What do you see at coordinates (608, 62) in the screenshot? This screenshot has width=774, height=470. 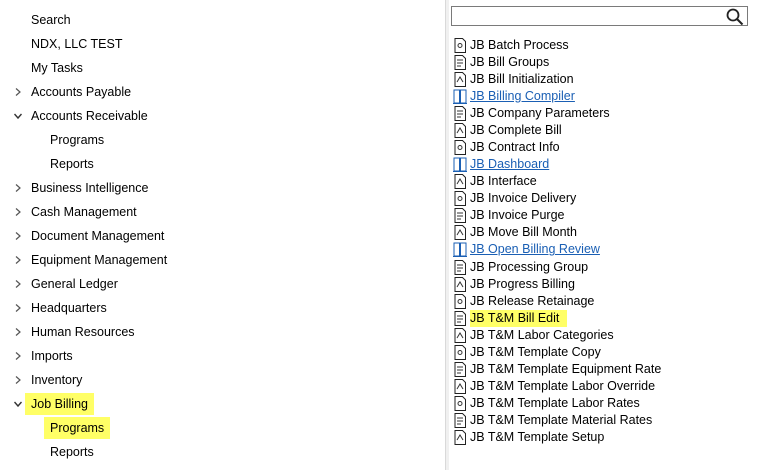 I see `program-item: JB Bill Groups` at bounding box center [608, 62].